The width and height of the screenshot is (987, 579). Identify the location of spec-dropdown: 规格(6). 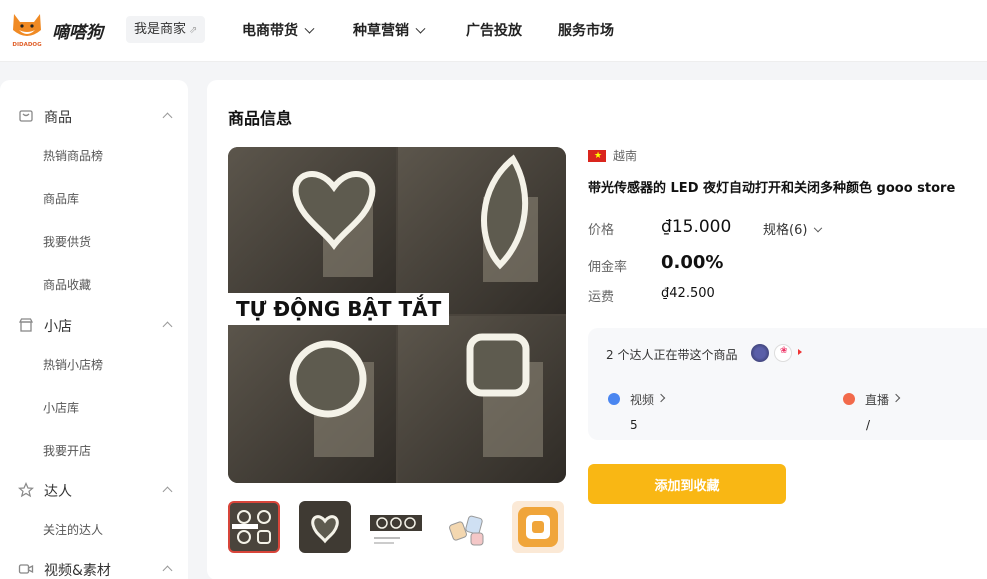
(793, 228).